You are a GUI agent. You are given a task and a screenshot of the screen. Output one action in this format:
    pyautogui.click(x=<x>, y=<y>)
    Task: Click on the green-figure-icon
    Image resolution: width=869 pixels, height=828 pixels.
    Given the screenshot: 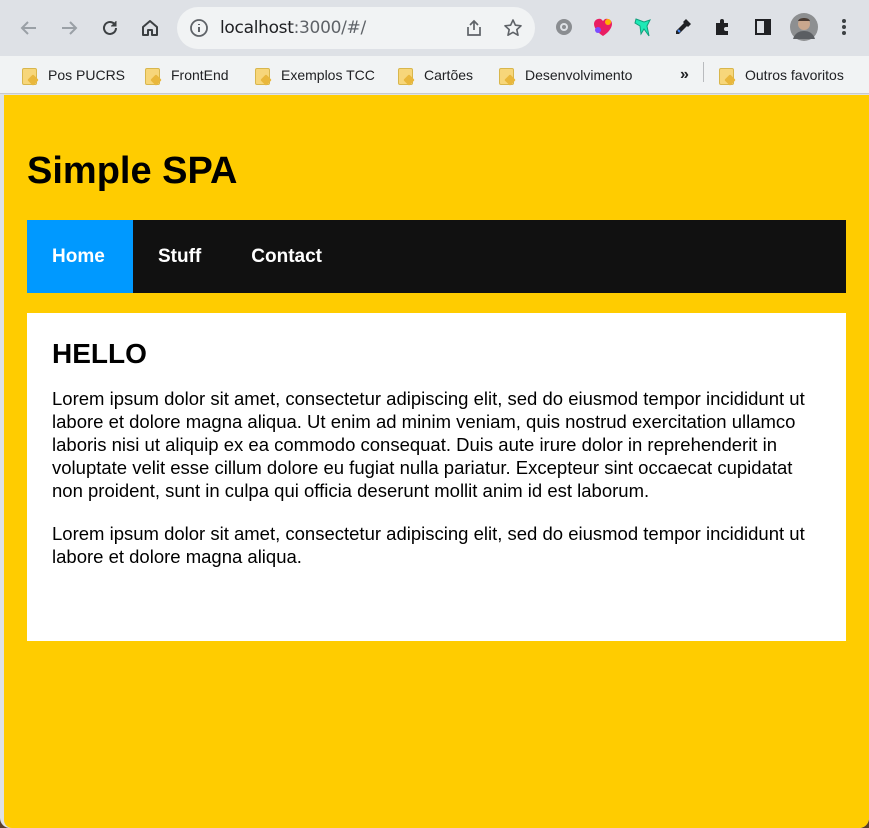 What is the action you would take?
    pyautogui.click(x=642, y=27)
    